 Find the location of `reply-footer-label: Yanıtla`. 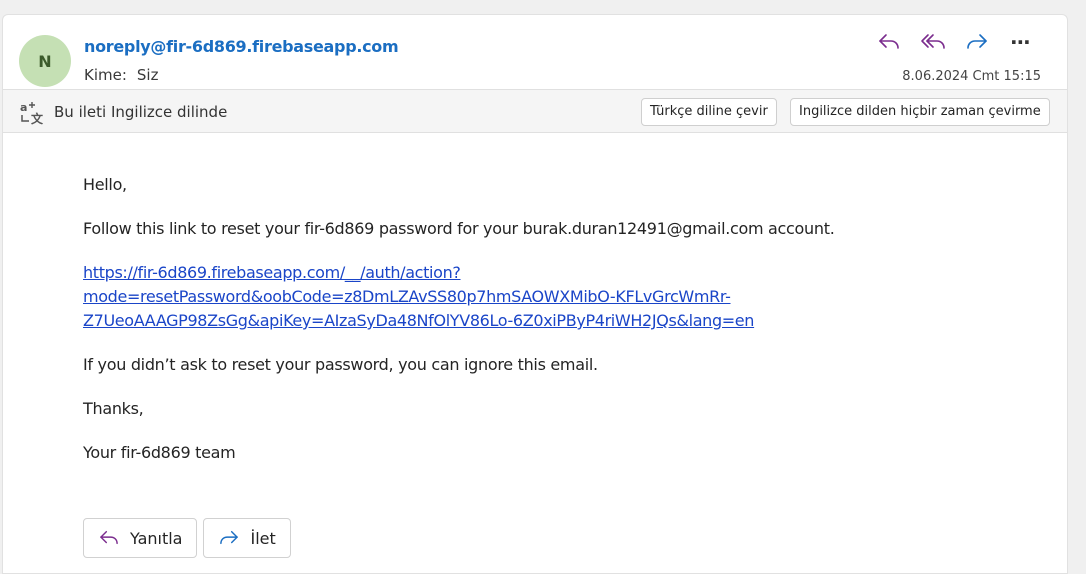

reply-footer-label: Yanıtla is located at coordinates (156, 538).